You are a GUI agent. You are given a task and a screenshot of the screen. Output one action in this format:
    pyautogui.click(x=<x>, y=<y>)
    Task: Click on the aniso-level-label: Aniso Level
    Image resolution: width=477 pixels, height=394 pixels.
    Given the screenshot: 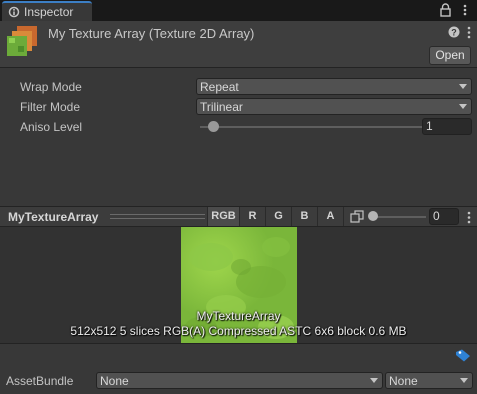 What is the action you would take?
    pyautogui.click(x=51, y=127)
    